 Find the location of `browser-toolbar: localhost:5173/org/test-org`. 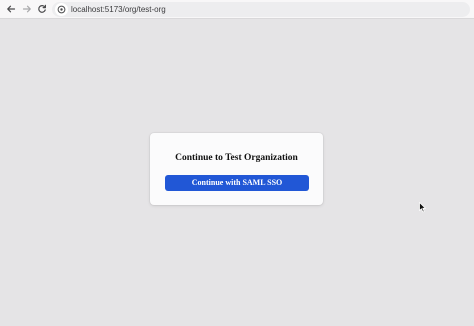

browser-toolbar: localhost:5173/org/test-org is located at coordinates (237, 9).